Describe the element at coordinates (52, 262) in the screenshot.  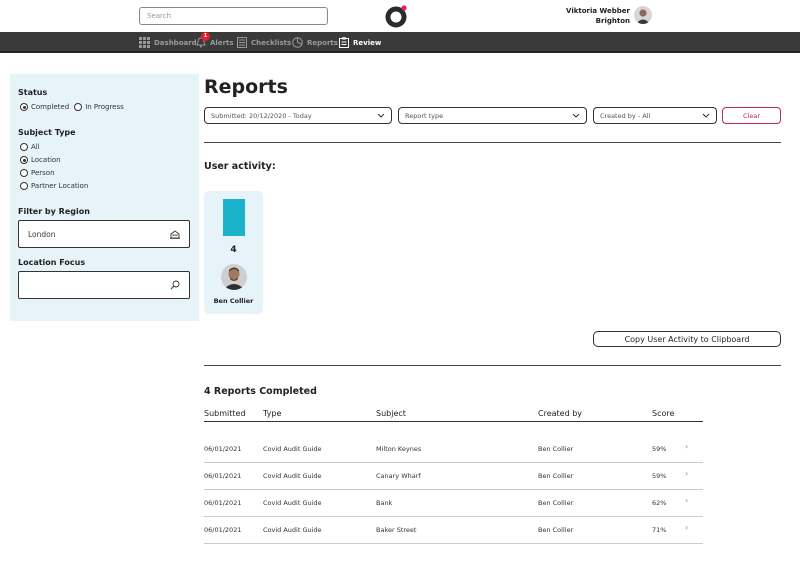
I see `location-focus-heading: Location Focus` at that location.